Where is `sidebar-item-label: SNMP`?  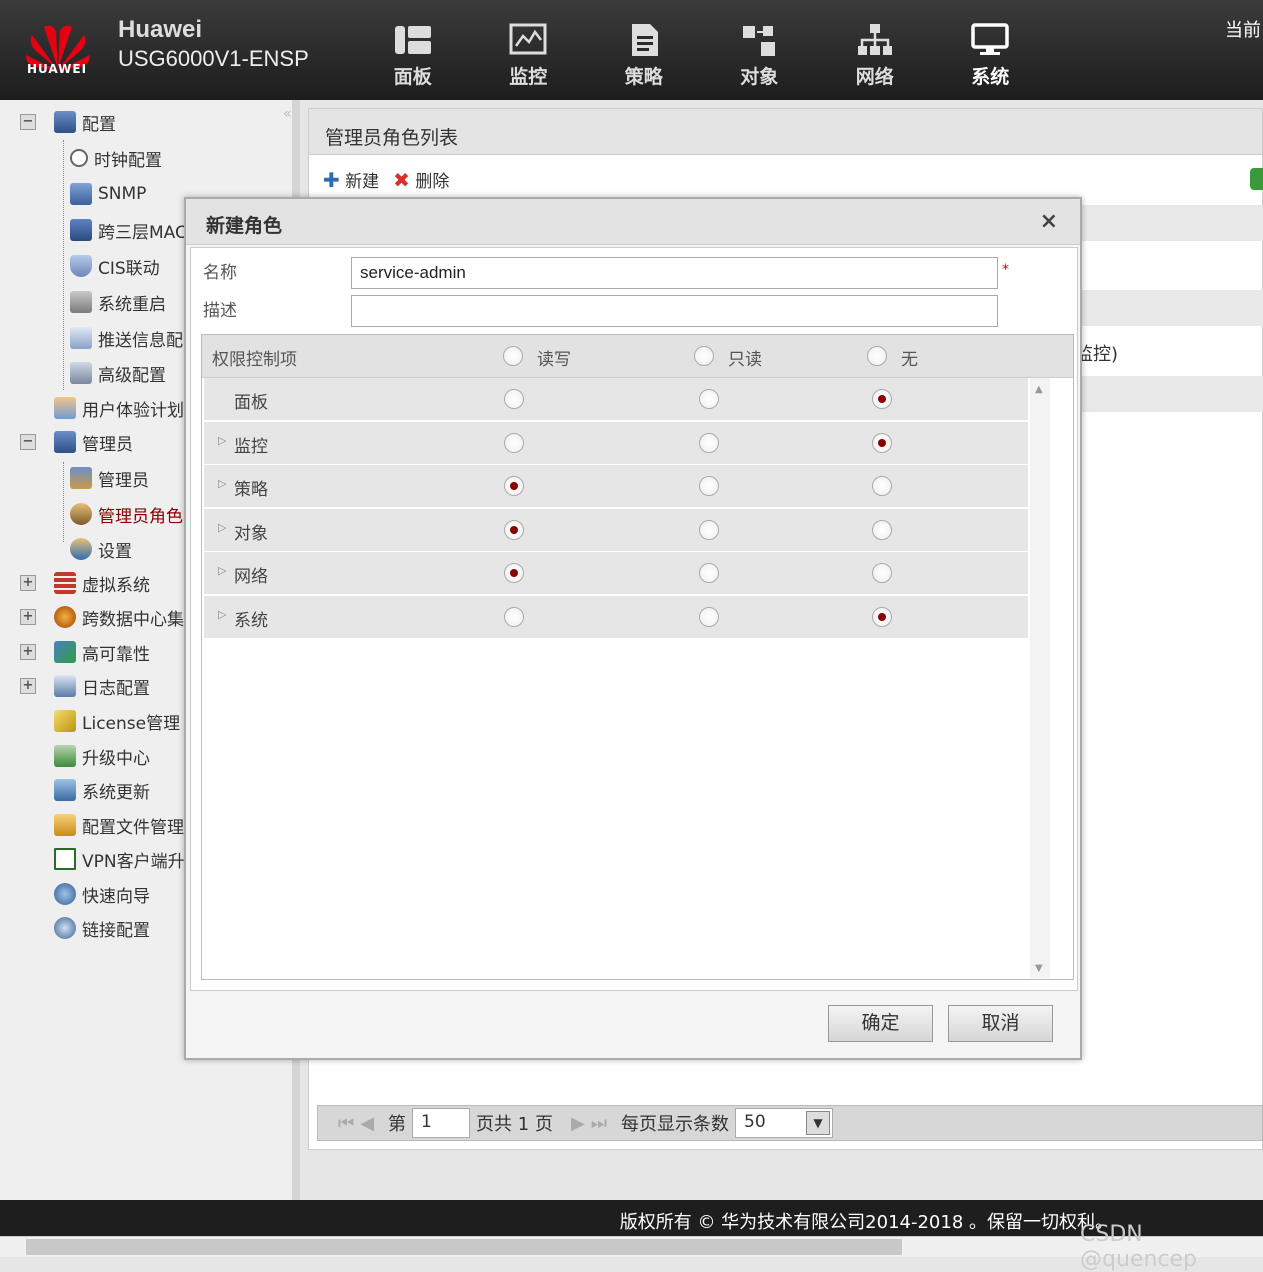
sidebar-item-label: SNMP is located at coordinates (122, 194).